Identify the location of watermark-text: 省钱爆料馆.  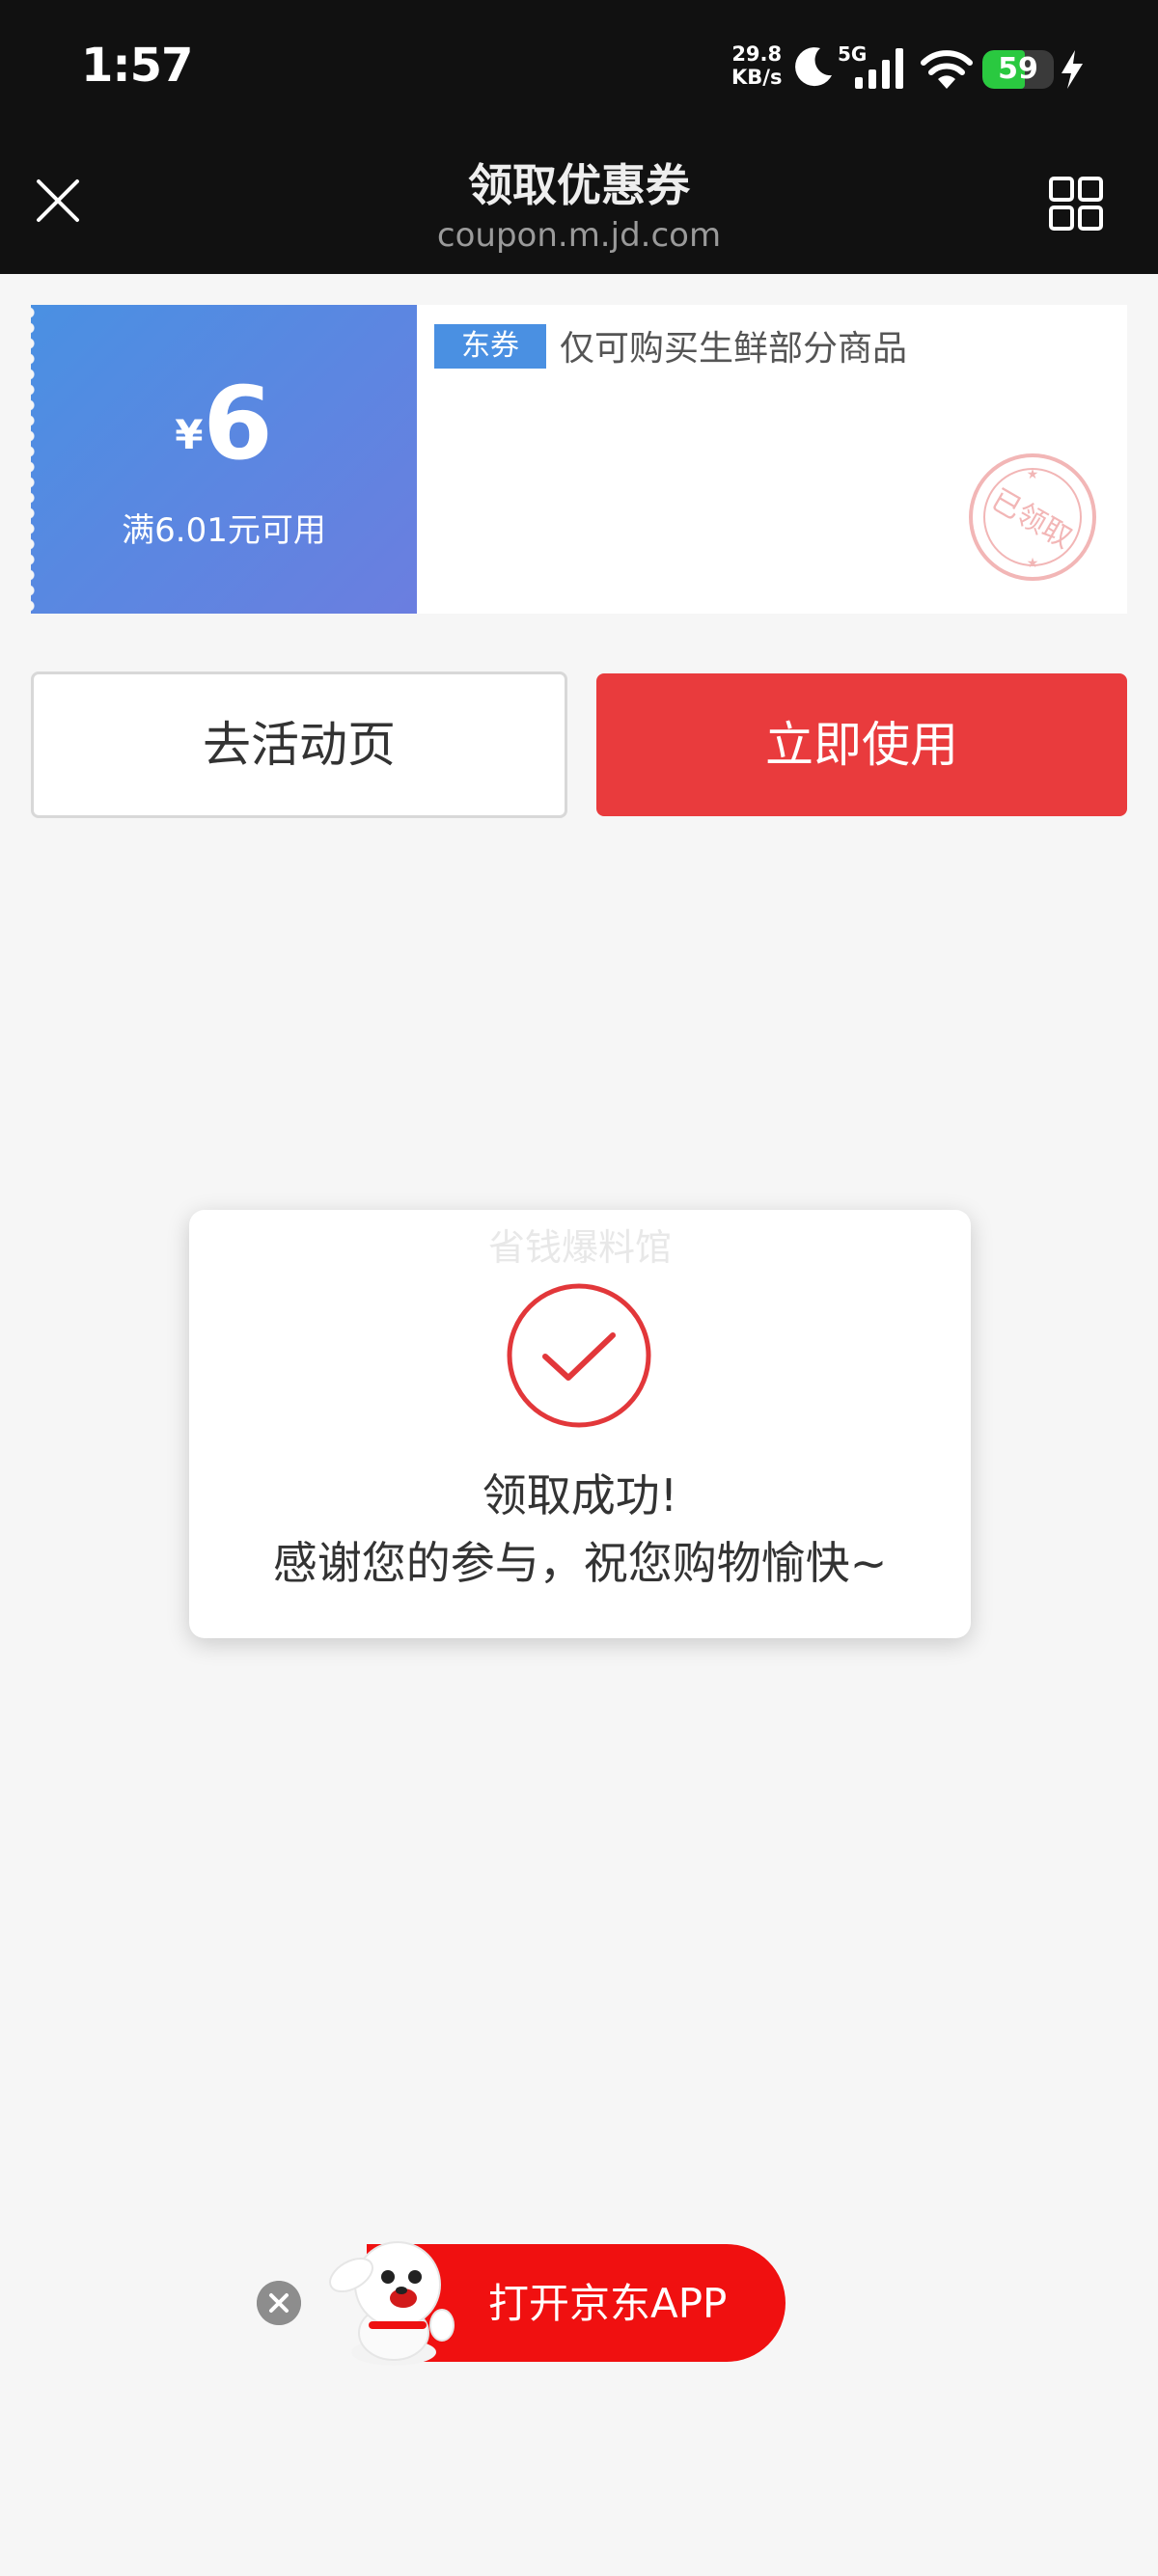
(579, 1248).